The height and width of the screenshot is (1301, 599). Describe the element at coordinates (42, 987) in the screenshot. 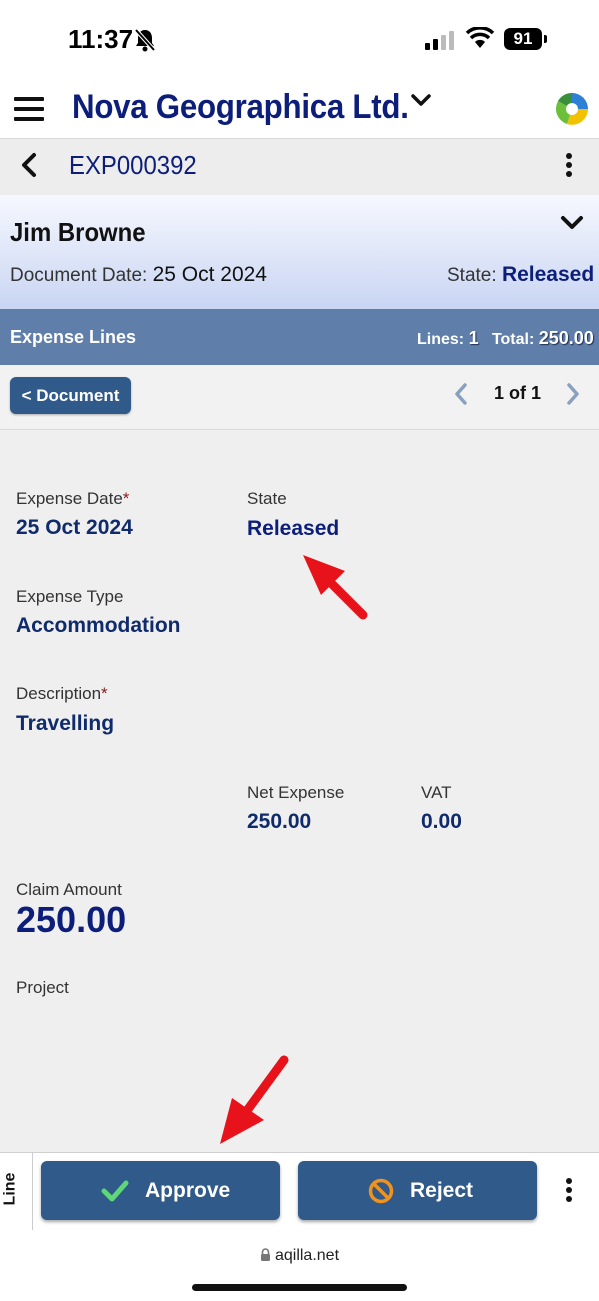

I see `project-label: Project` at that location.